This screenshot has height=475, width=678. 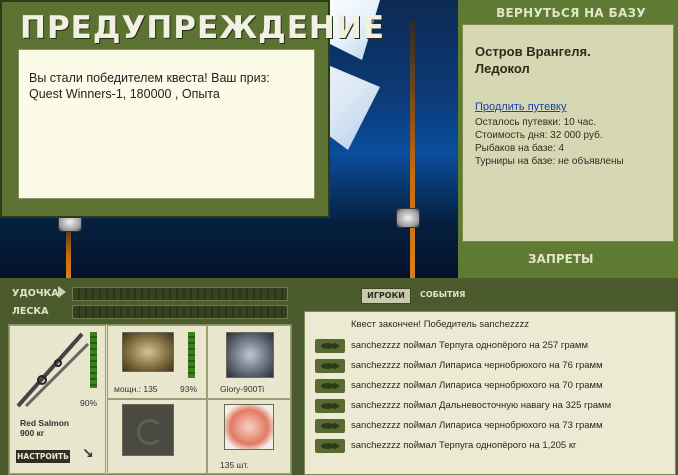 I want to click on line-slot: Glory-900Ti, so click(x=249, y=362).